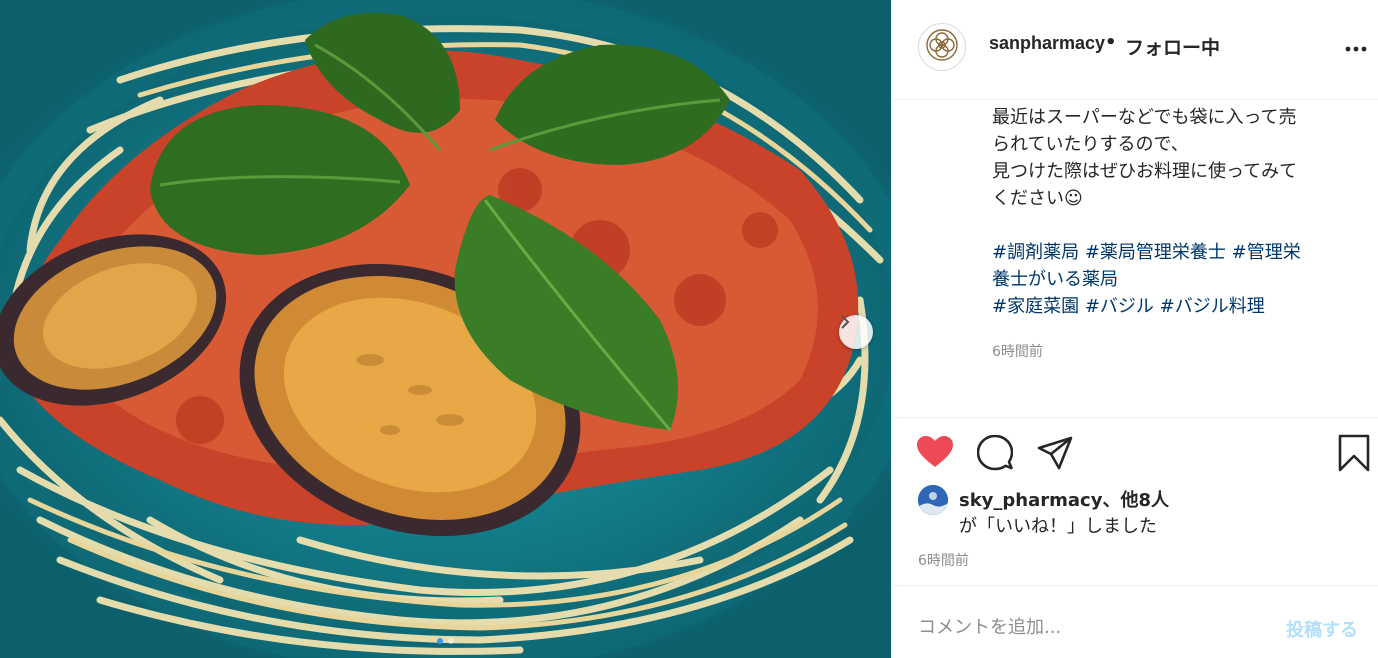 The height and width of the screenshot is (658, 1378). Describe the element at coordinates (1354, 455) in the screenshot. I see `bookmark-icon` at that location.